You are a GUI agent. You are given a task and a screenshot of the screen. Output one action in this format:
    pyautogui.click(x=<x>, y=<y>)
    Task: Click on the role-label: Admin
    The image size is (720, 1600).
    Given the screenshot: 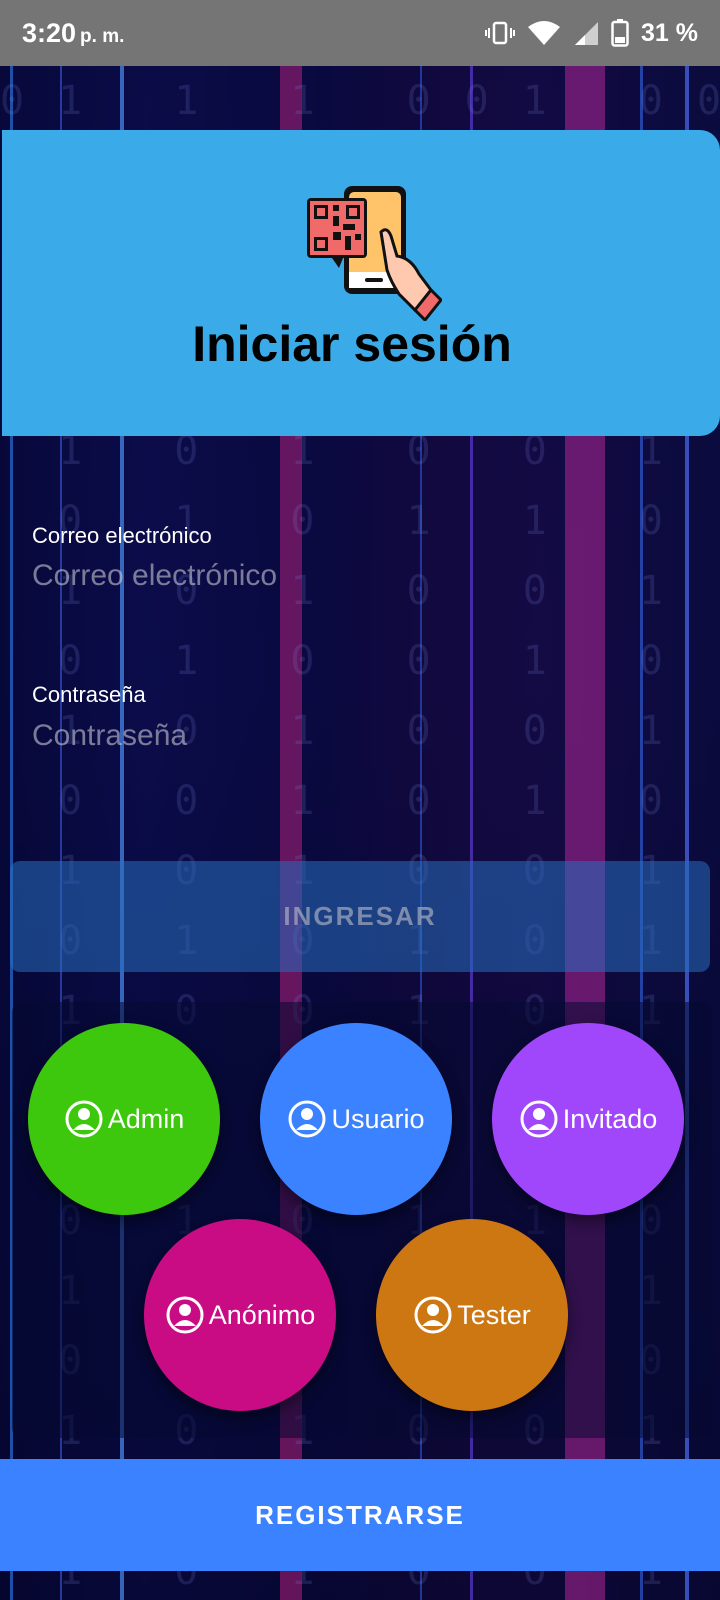 What is the action you would take?
    pyautogui.click(x=146, y=1118)
    